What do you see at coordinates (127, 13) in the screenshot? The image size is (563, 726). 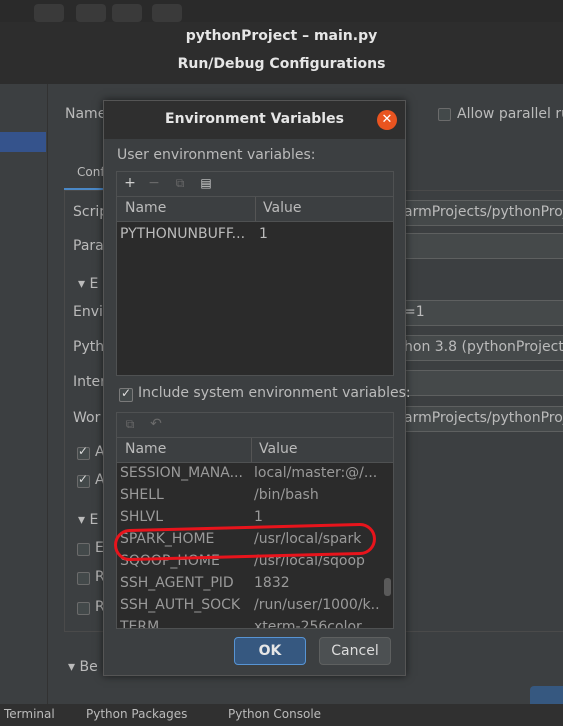 I see `menu-icon` at bounding box center [127, 13].